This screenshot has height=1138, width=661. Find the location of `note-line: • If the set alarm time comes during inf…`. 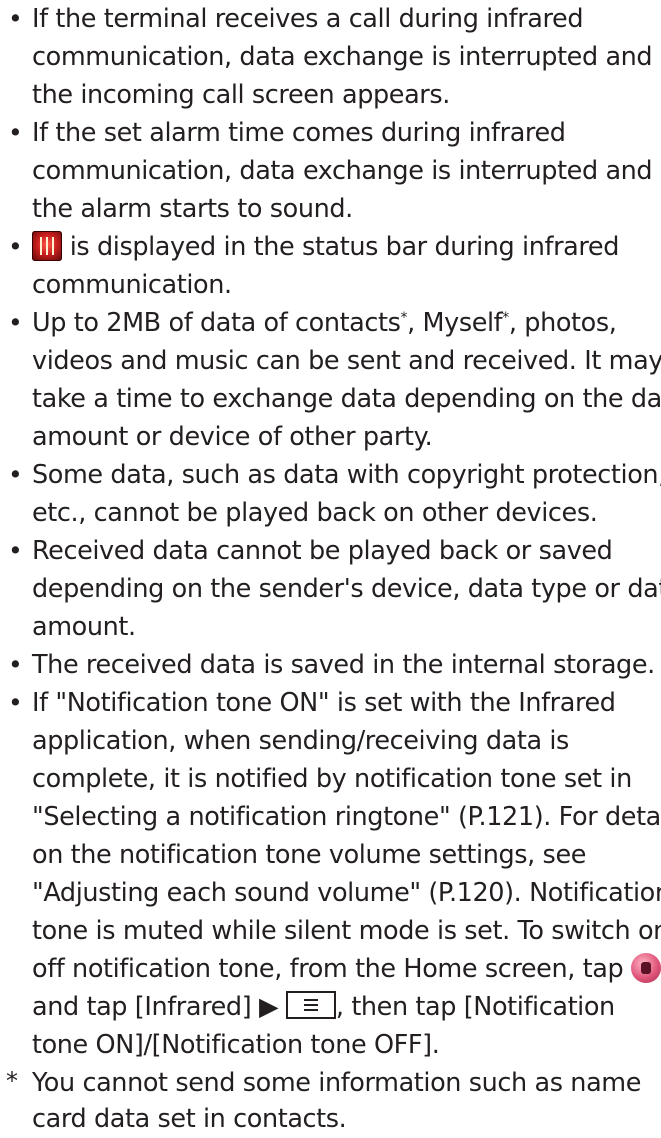

note-line: • If the set alarm time comes during inf… is located at coordinates (330, 133).